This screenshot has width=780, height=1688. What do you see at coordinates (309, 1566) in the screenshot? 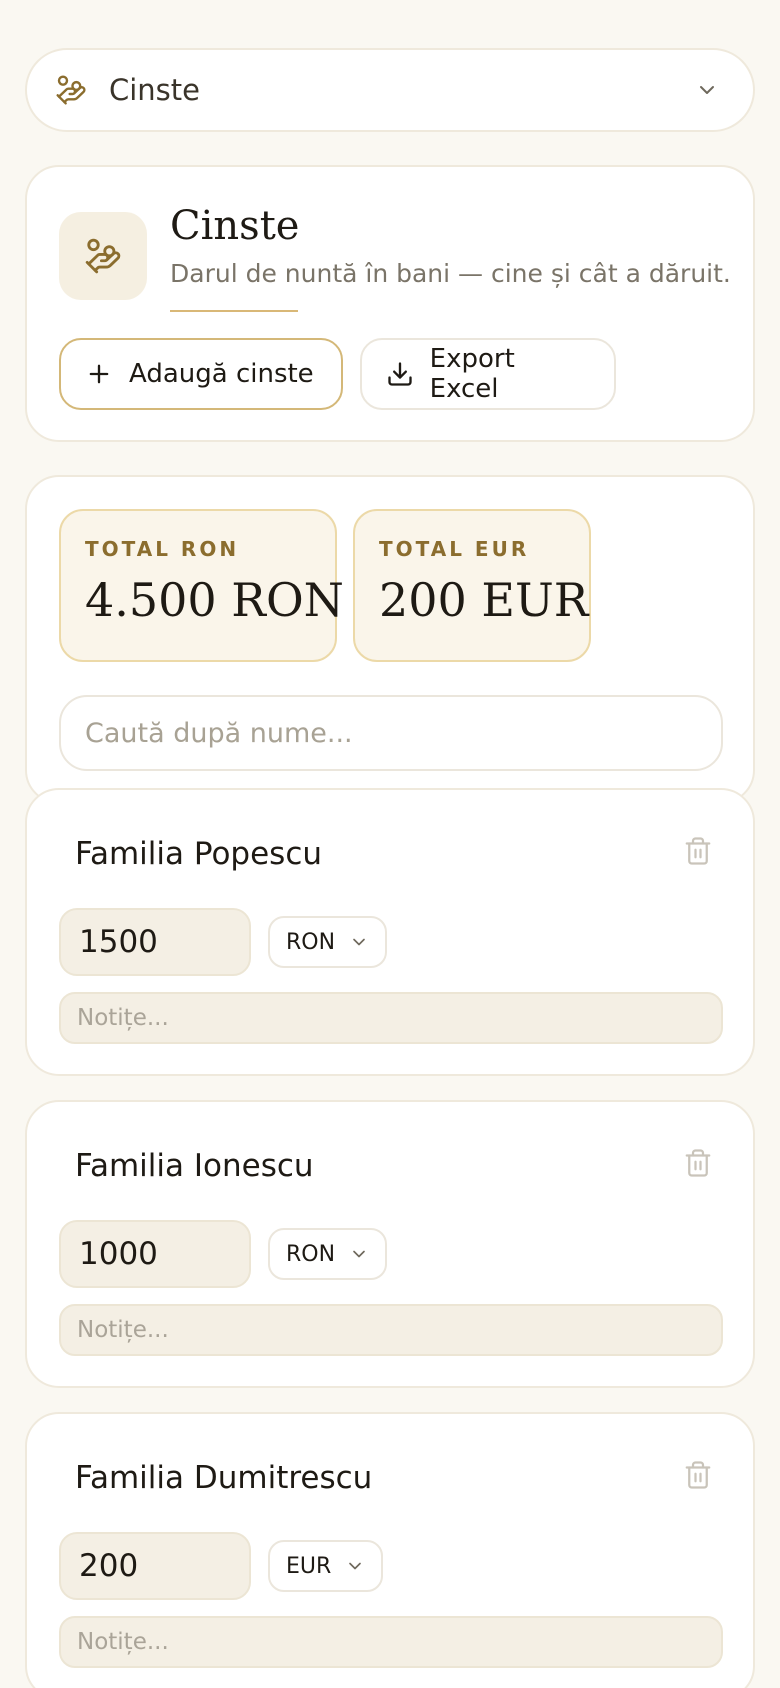
I see `currency-value: EUR` at bounding box center [309, 1566].